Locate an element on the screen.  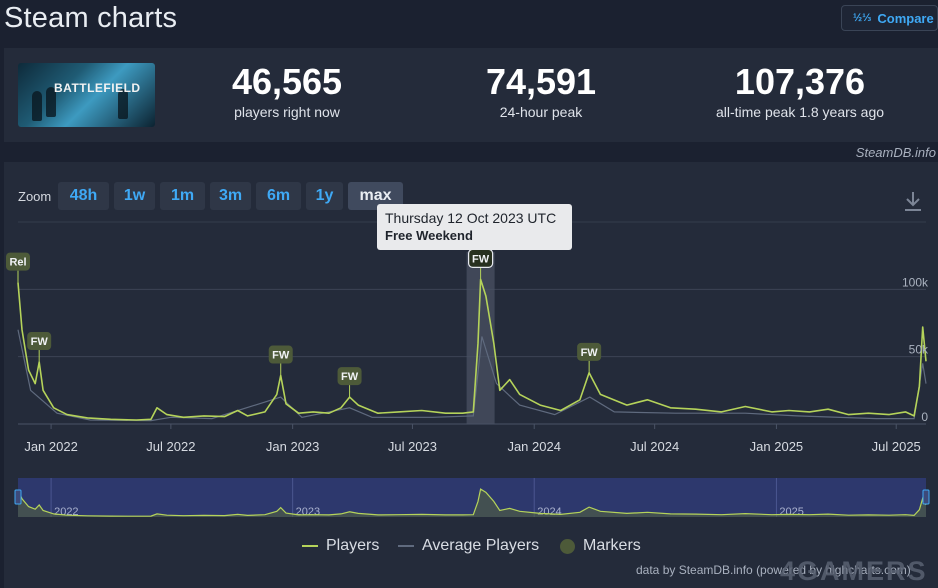
tooltip-event: Free Weekend is located at coordinates (429, 235).